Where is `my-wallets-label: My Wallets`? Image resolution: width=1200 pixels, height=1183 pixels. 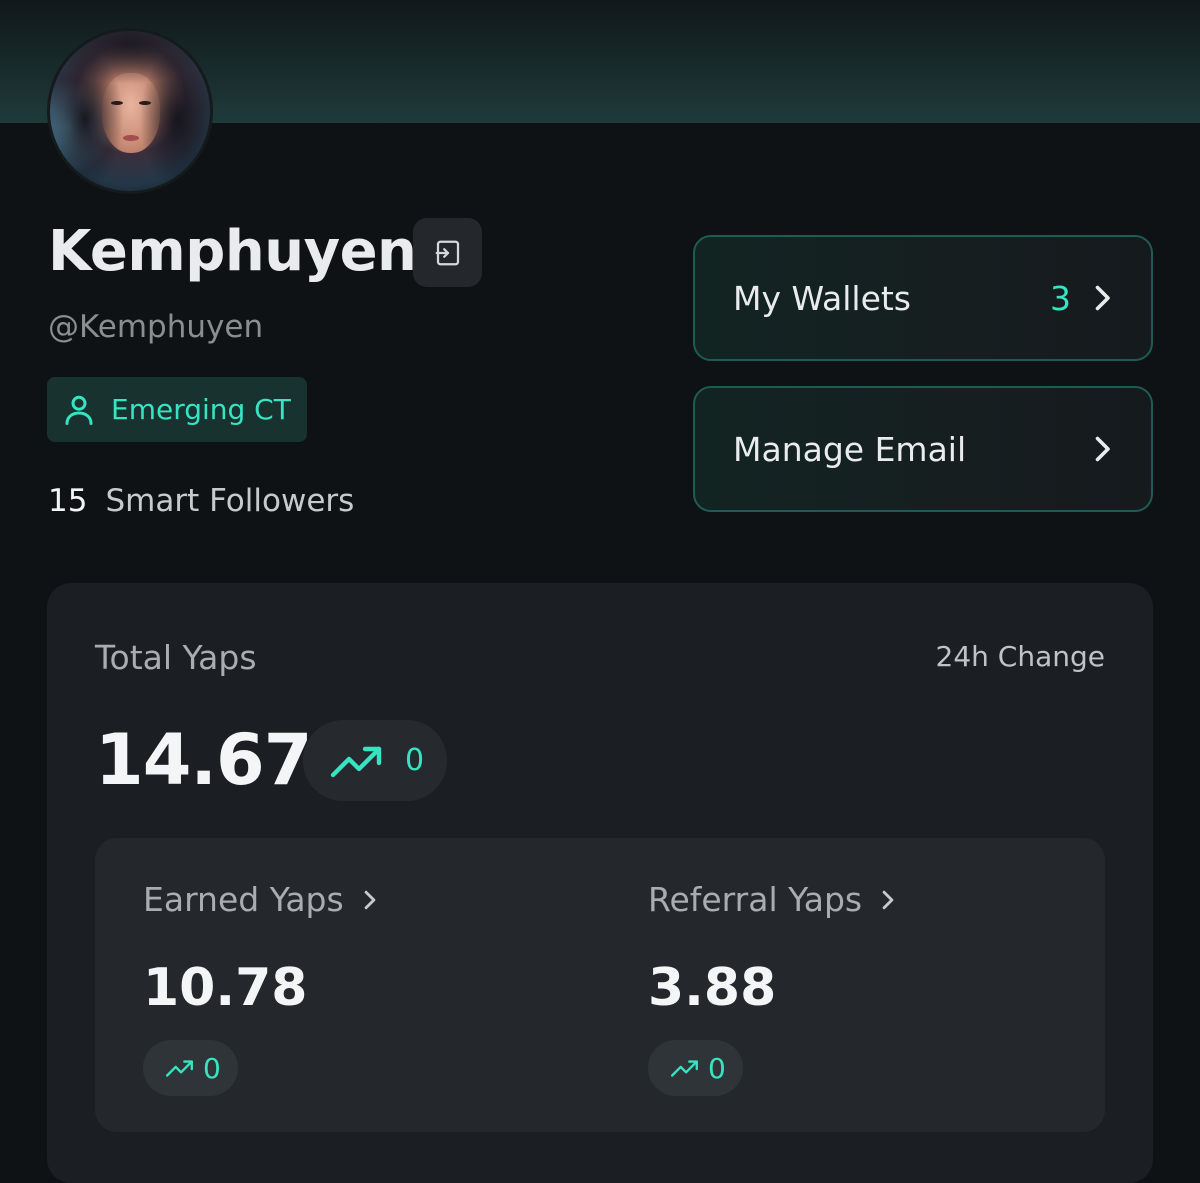
my-wallets-label: My Wallets is located at coordinates (822, 298).